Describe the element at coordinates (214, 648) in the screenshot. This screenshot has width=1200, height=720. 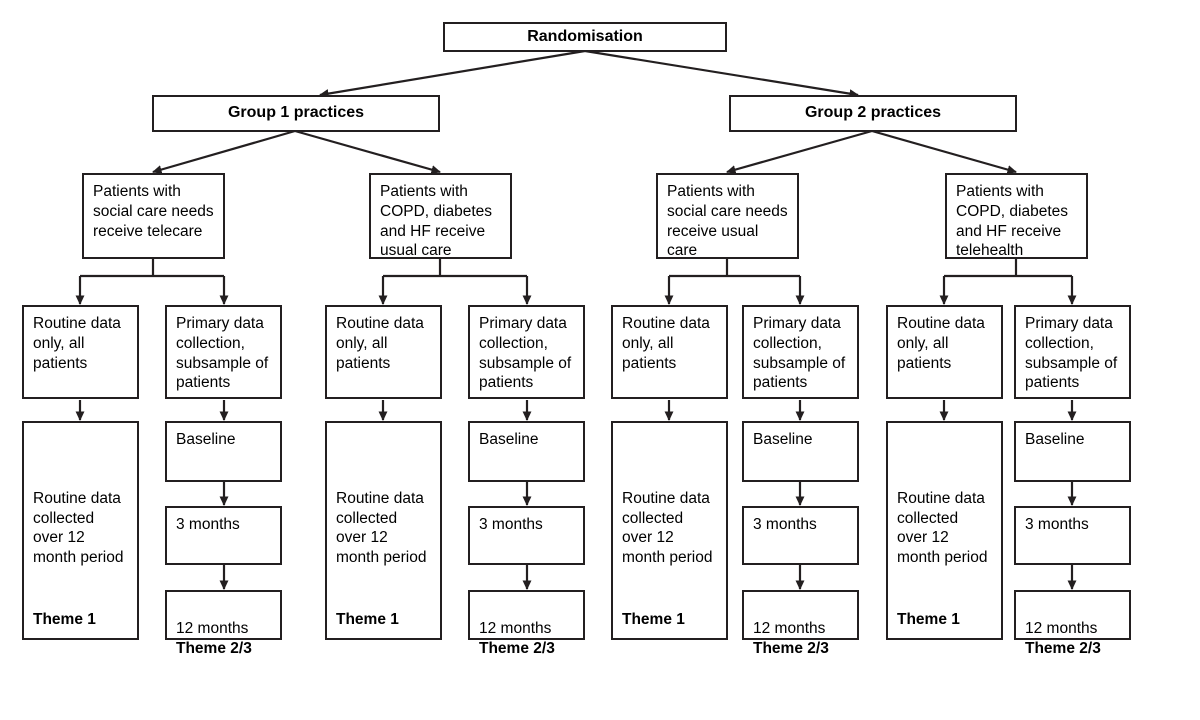
I see `theme-2-3-label-1: Theme 2/3` at that location.